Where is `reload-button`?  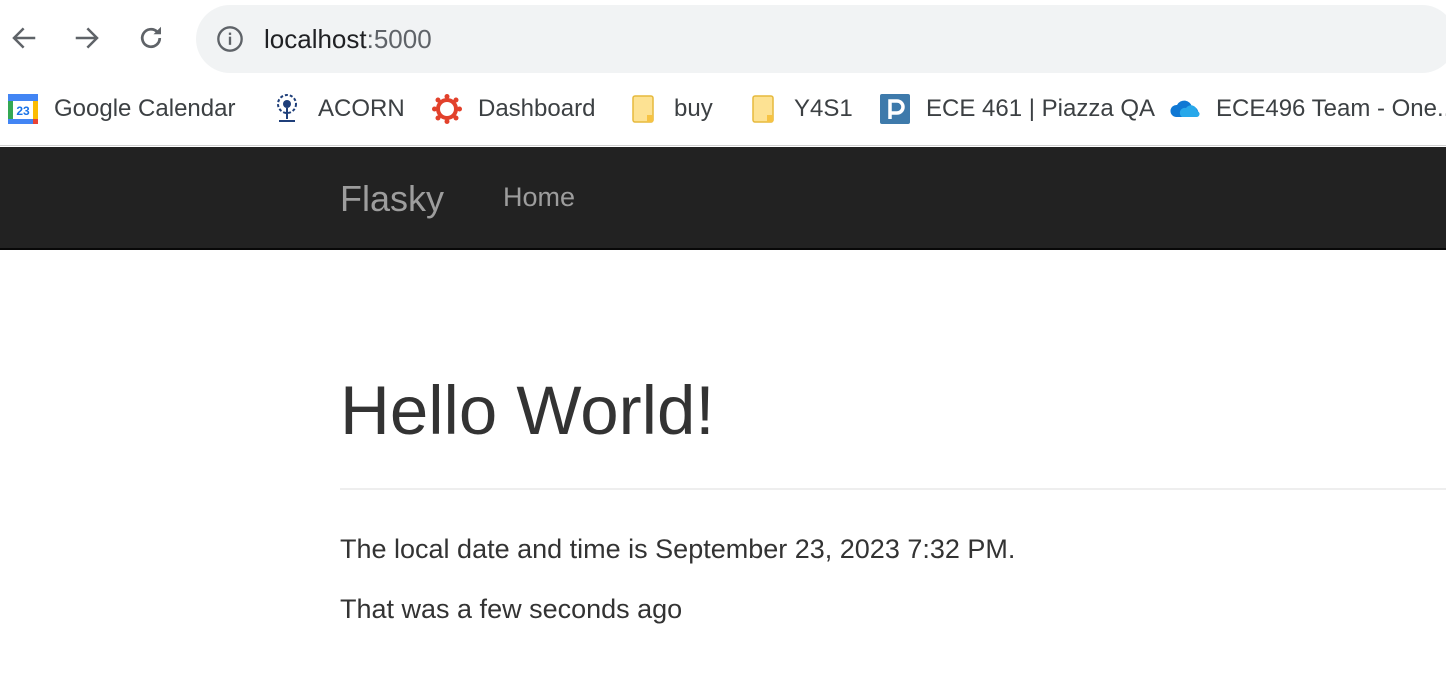
reload-button is located at coordinates (151, 38).